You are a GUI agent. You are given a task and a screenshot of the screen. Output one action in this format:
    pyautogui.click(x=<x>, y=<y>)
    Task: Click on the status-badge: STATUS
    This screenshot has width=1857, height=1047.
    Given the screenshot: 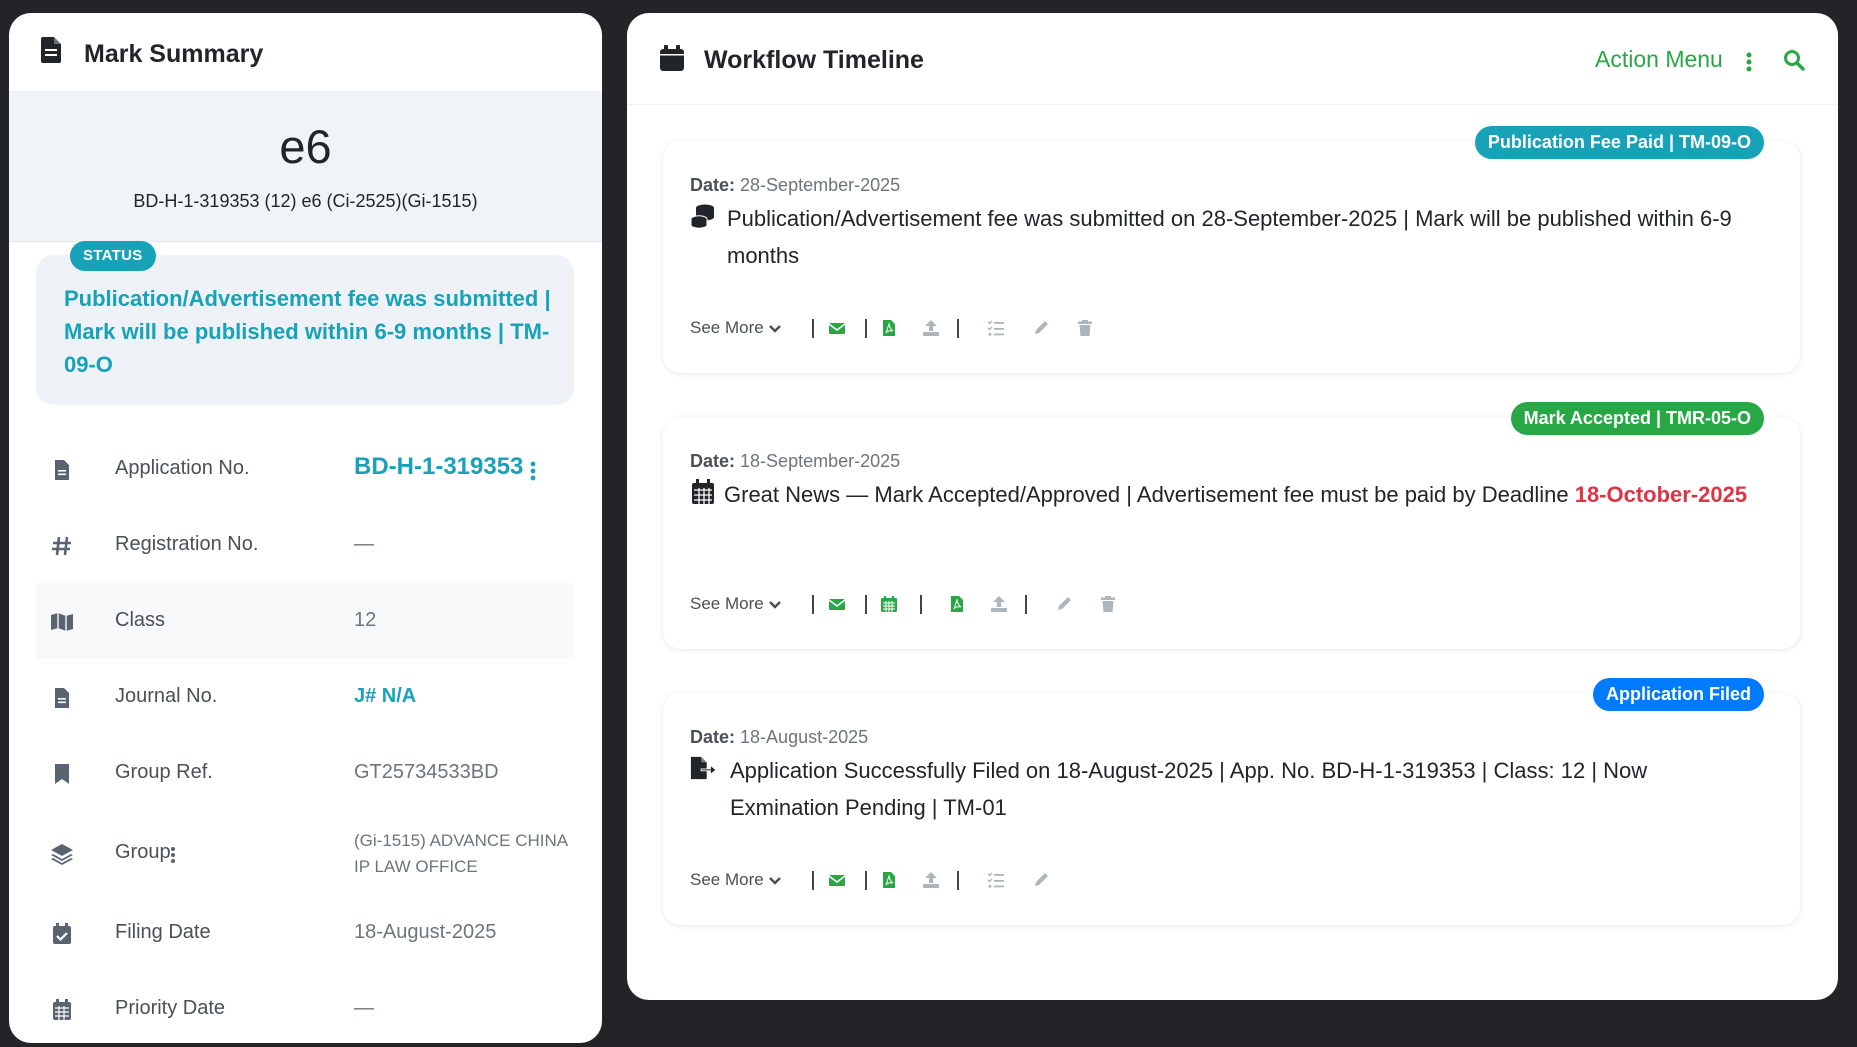 What is the action you would take?
    pyautogui.click(x=113, y=256)
    